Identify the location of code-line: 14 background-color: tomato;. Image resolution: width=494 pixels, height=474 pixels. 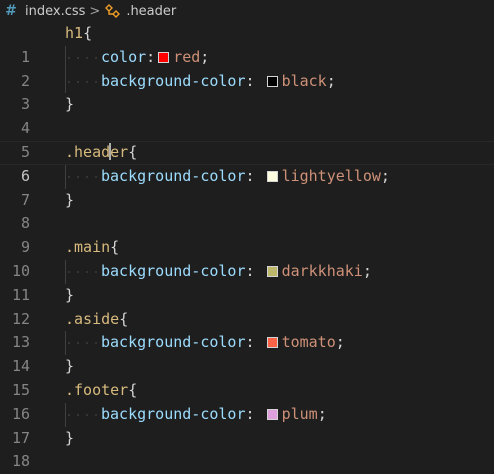
(247, 353).